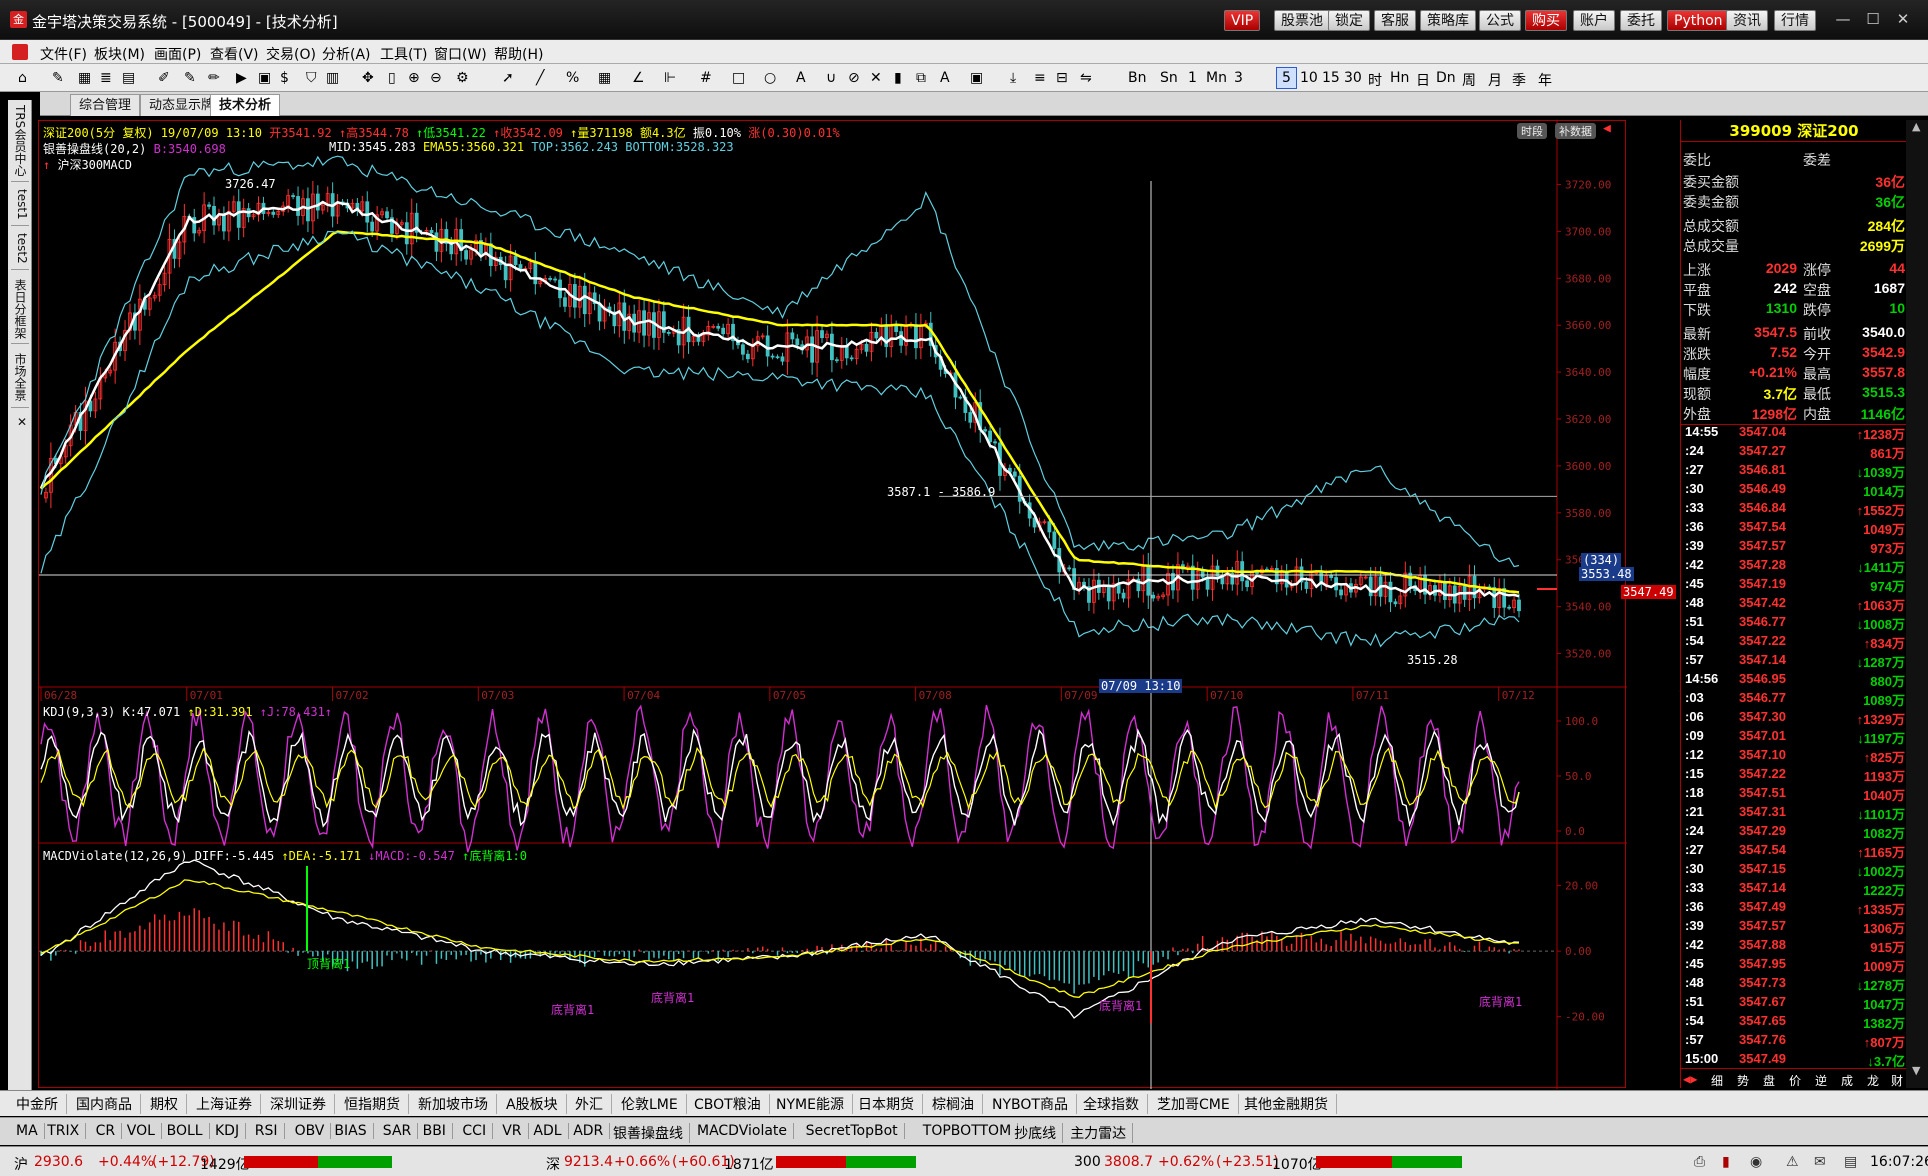 The height and width of the screenshot is (1176, 1928). I want to click on magnet-icon: ∪, so click(831, 78).